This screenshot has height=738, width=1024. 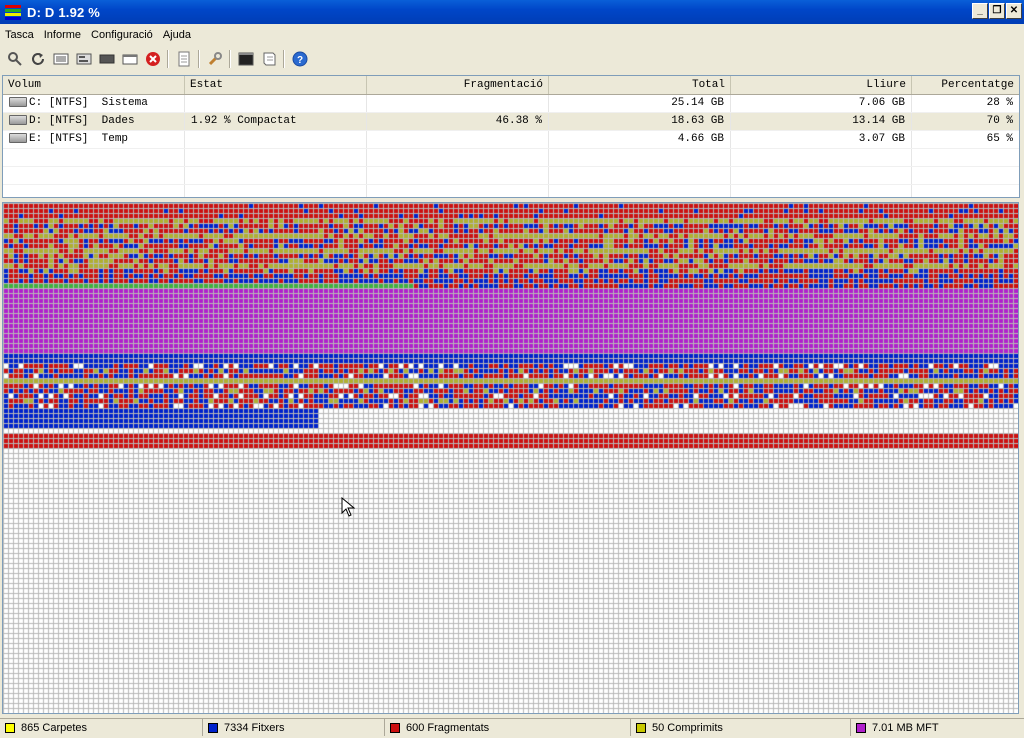 I want to click on volume-row: E: [NTFS] Temp 4.66 GB 3.07 GB 65 %, so click(x=511, y=140).